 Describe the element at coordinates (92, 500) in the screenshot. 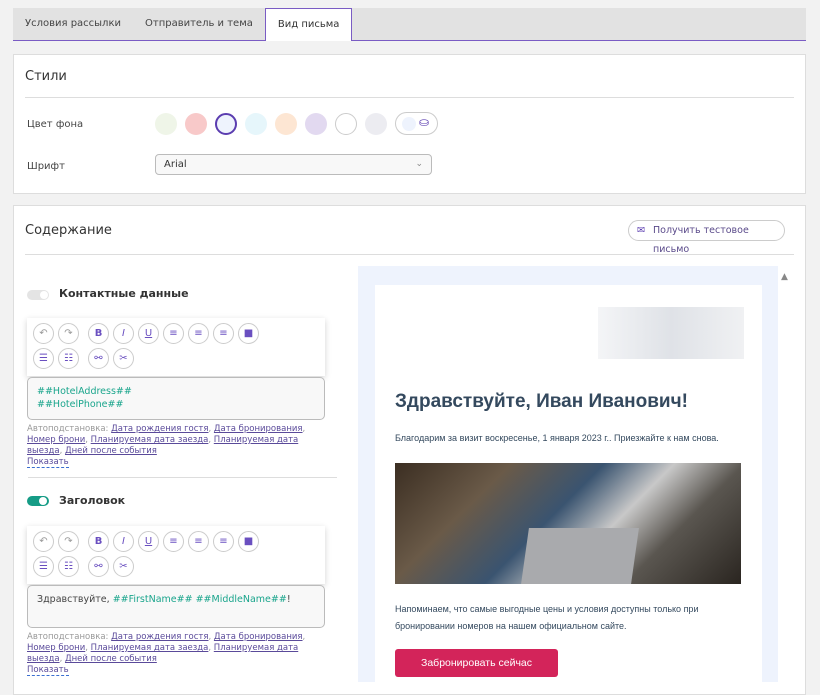

I see `header-title: Заголовок` at that location.